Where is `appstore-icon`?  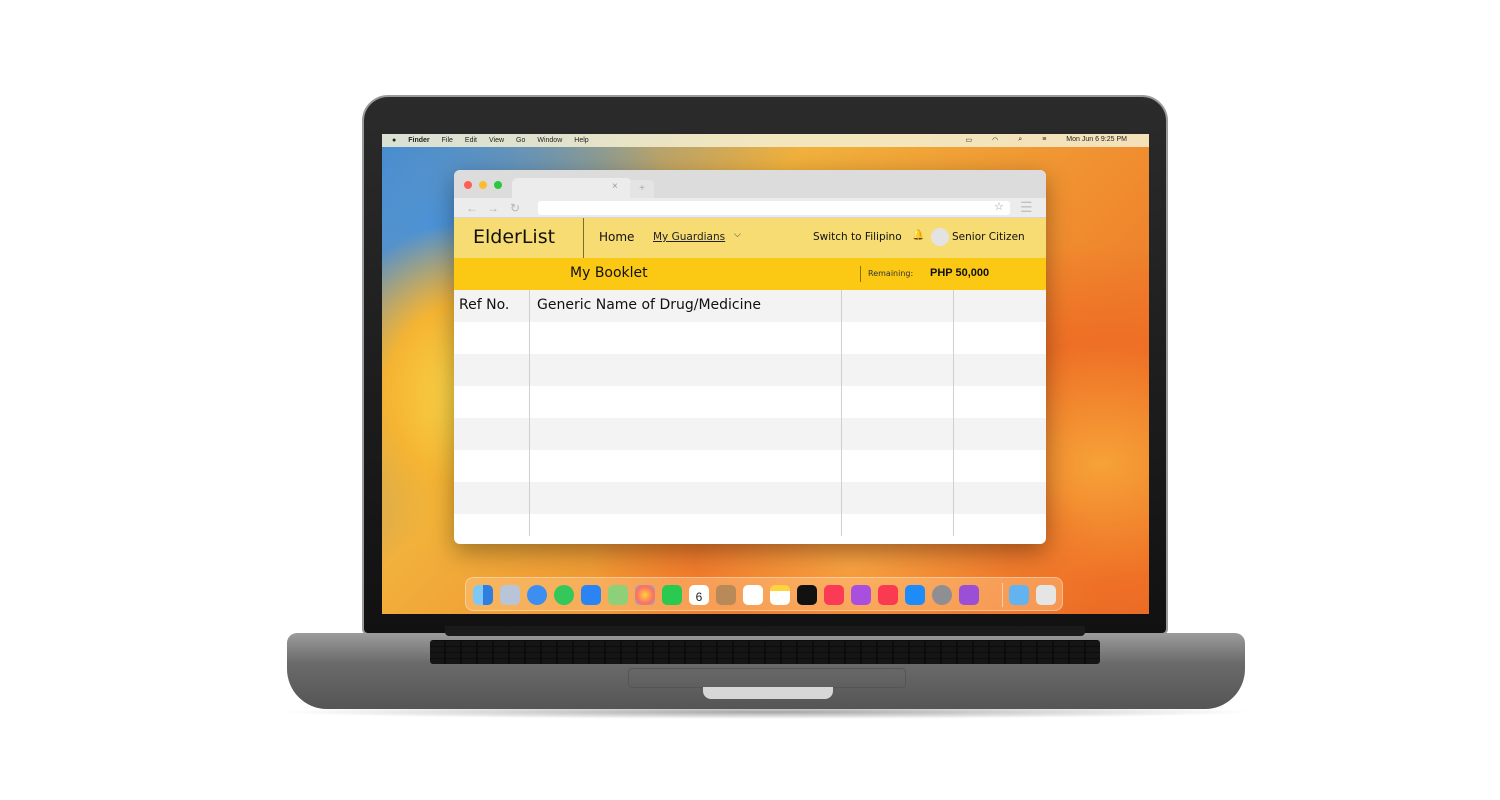 appstore-icon is located at coordinates (915, 595).